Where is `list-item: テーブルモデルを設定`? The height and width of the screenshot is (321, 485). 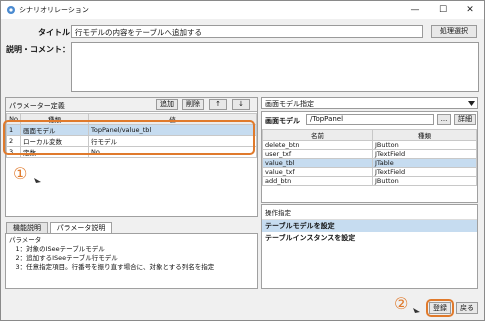 list-item: テーブルモデルを設定 is located at coordinates (369, 226).